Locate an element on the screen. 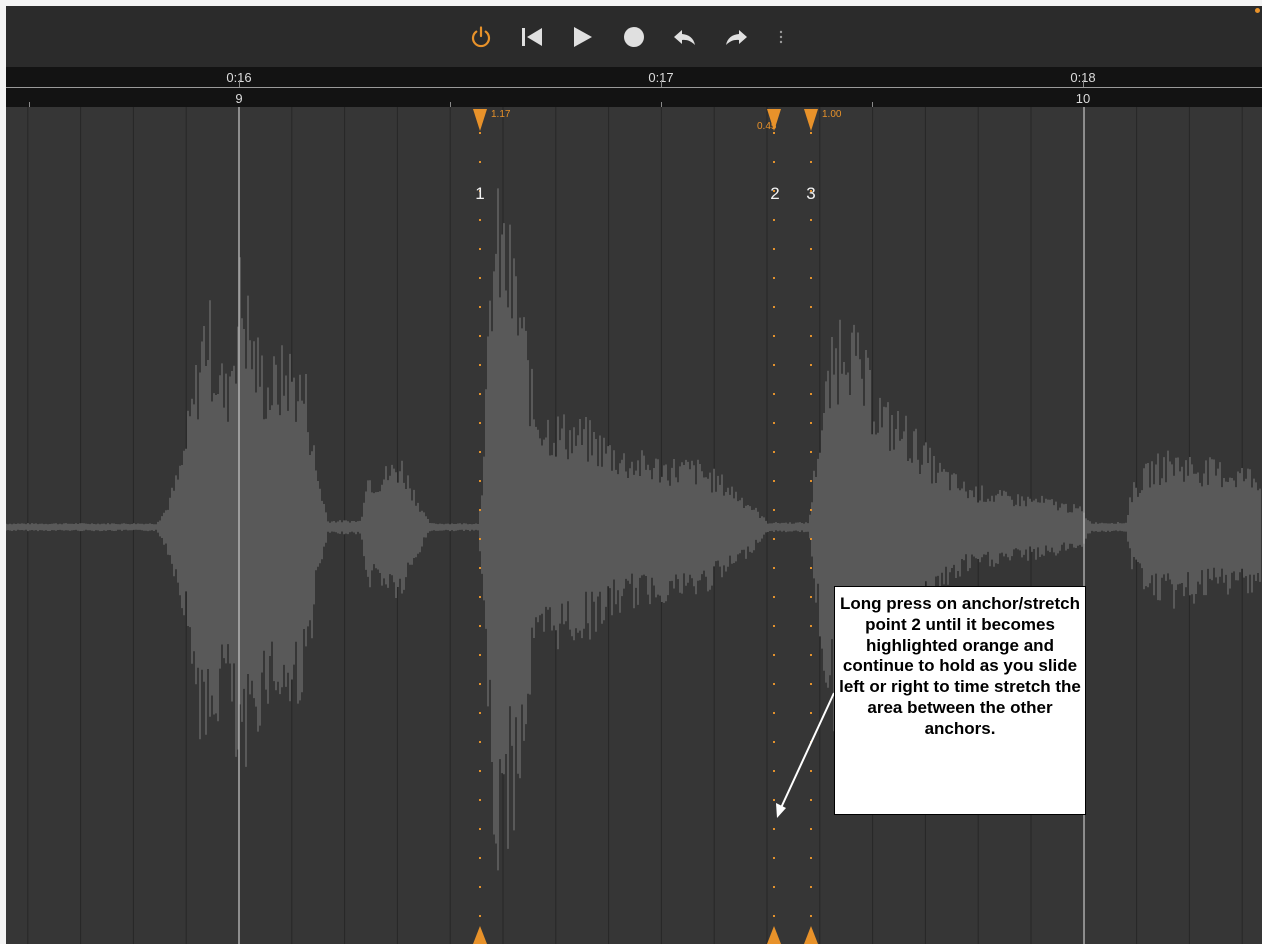 Image resolution: width=1262 pixels, height=944 pixels. undo-icon is located at coordinates (684, 37).